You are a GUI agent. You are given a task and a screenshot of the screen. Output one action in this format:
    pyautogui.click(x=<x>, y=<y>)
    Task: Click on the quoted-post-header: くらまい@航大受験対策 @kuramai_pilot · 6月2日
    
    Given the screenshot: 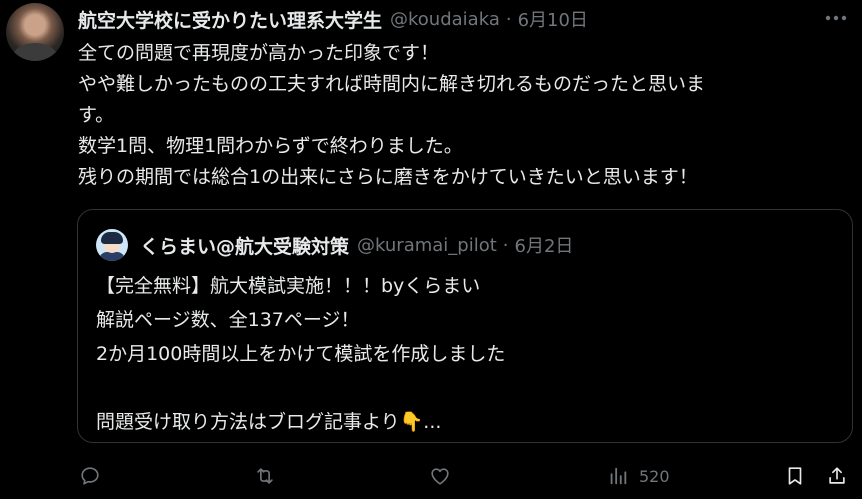 What is the action you would take?
    pyautogui.click(x=356, y=245)
    